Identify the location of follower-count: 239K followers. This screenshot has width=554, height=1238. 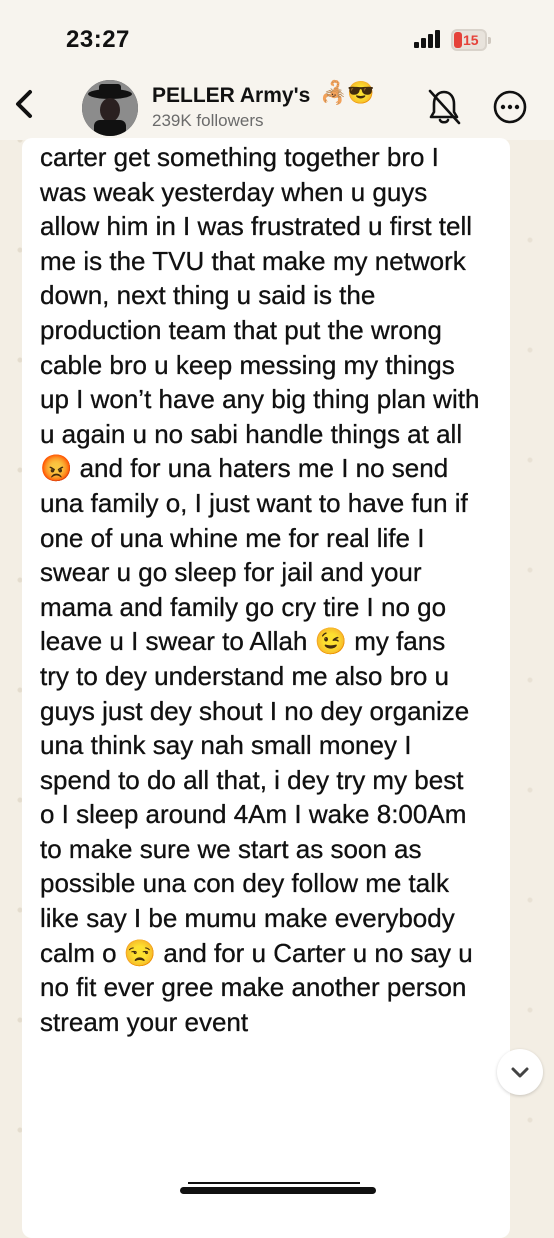
(208, 120).